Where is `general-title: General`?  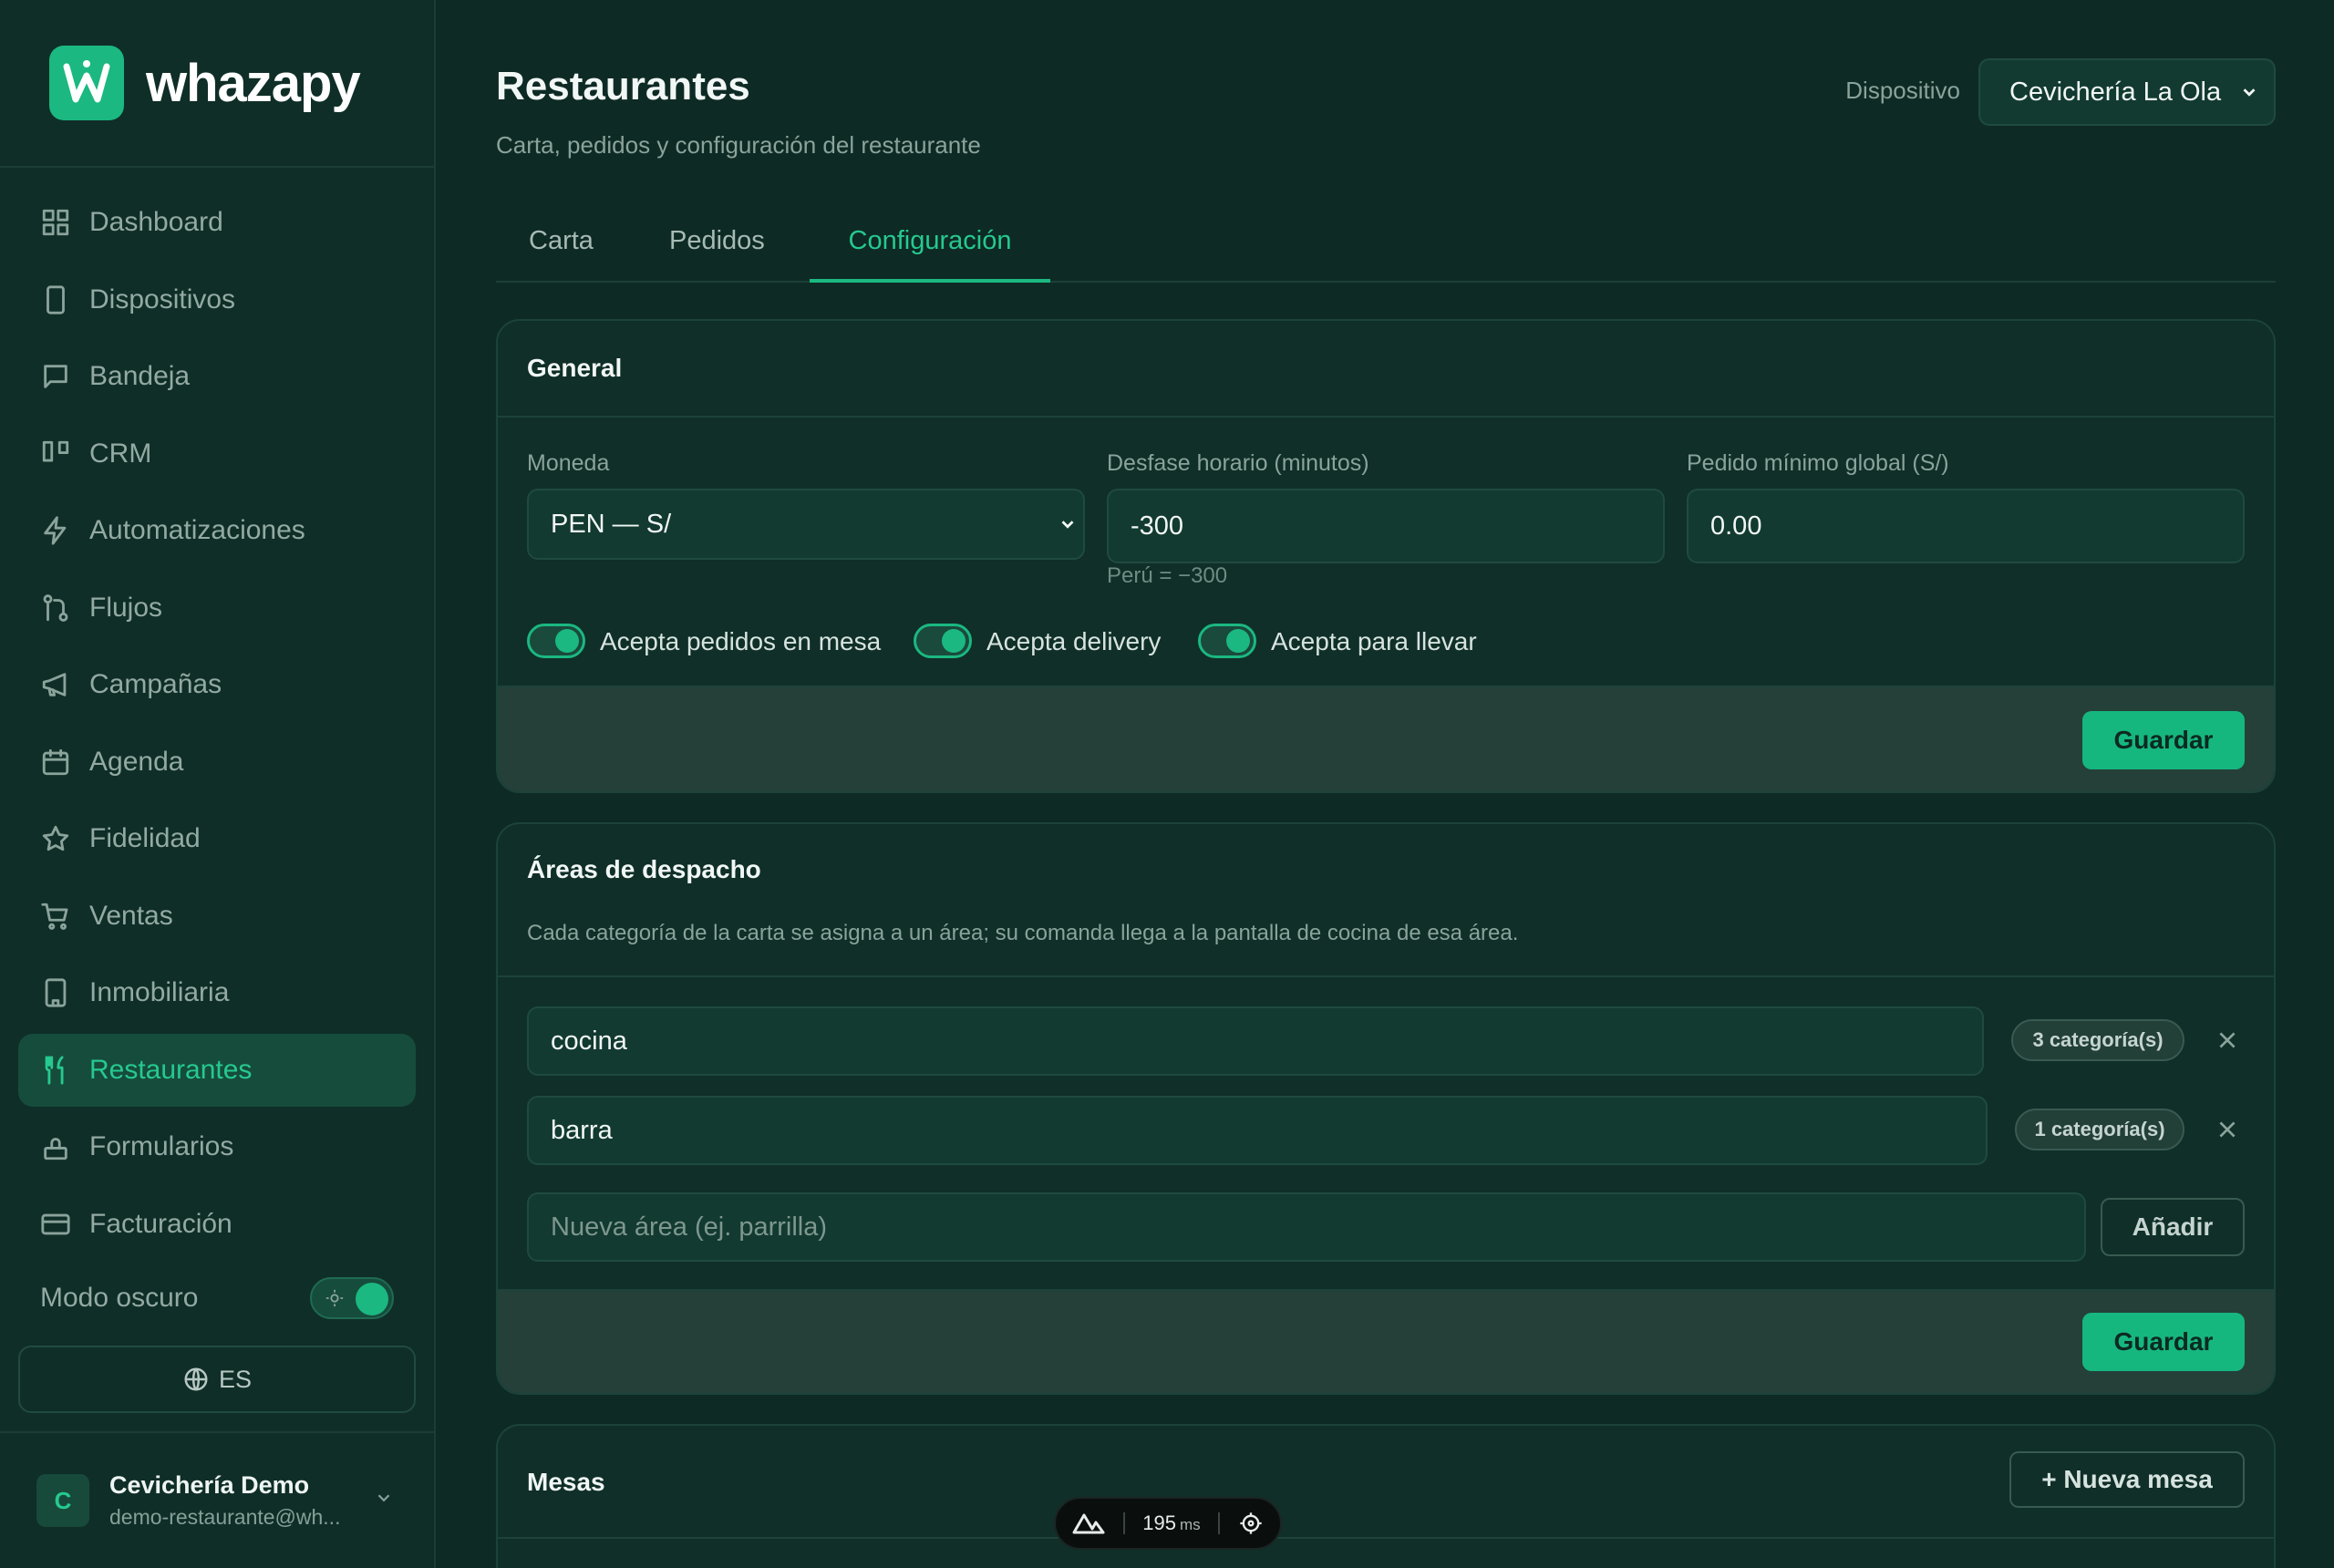 general-title: General is located at coordinates (575, 368).